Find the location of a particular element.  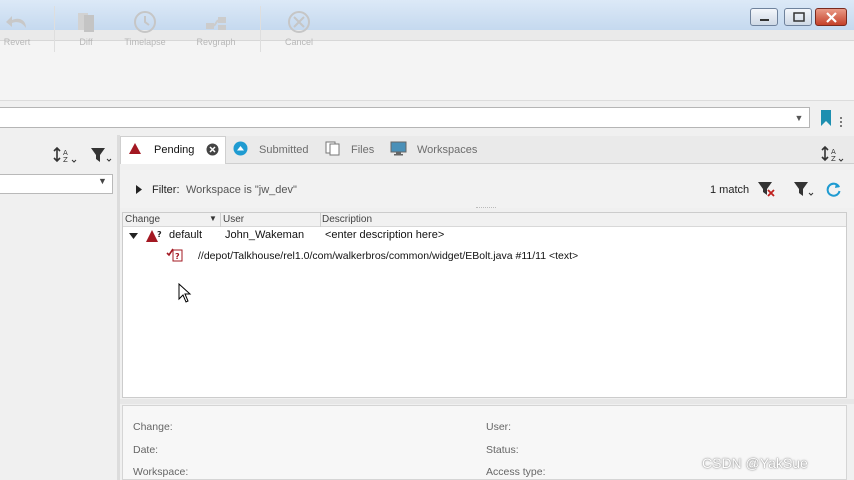

revert-button: Revert is located at coordinates (23, 28).